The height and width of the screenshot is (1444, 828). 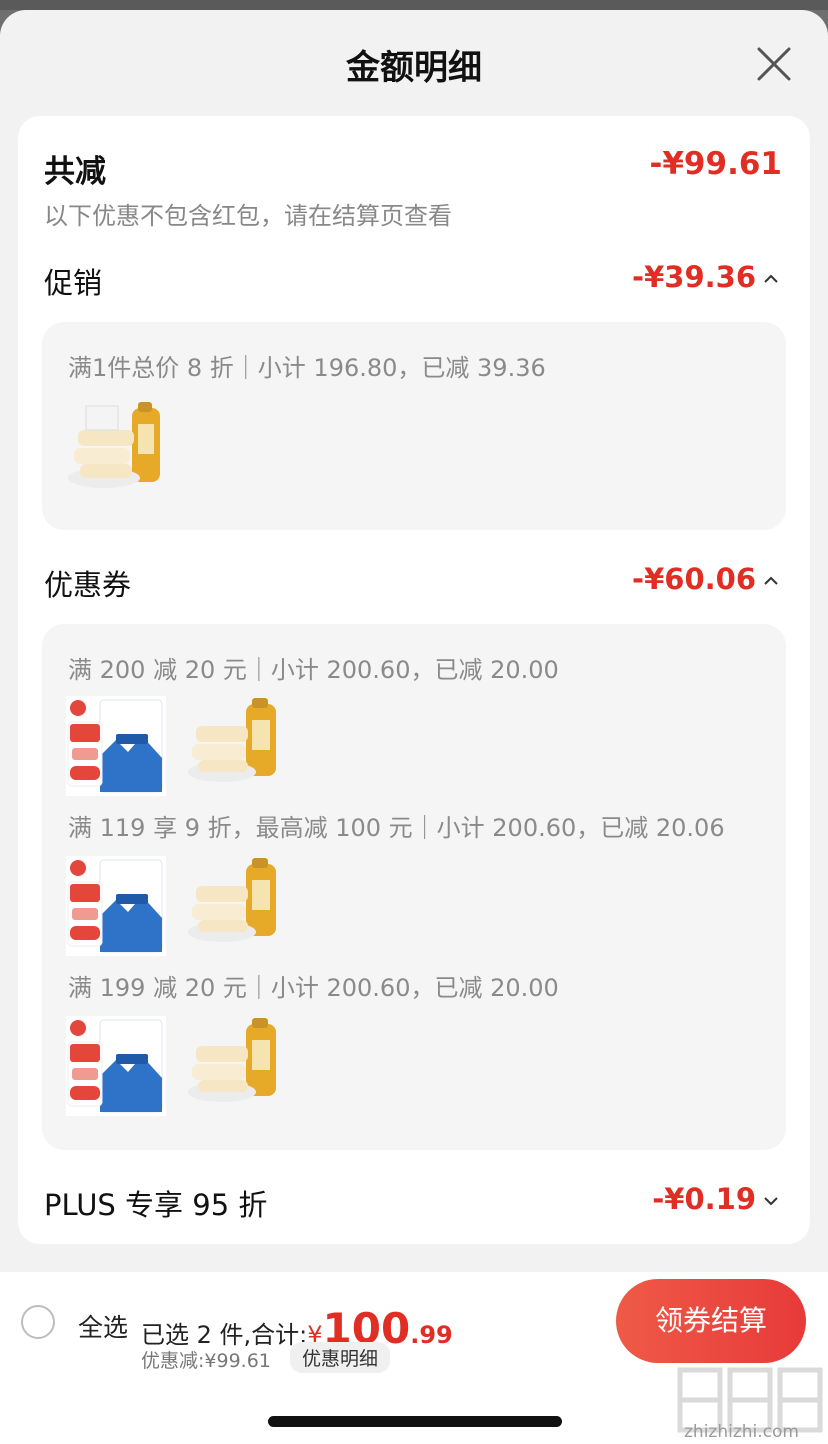 What do you see at coordinates (73, 283) in the screenshot?
I see `promotion-label: 促销` at bounding box center [73, 283].